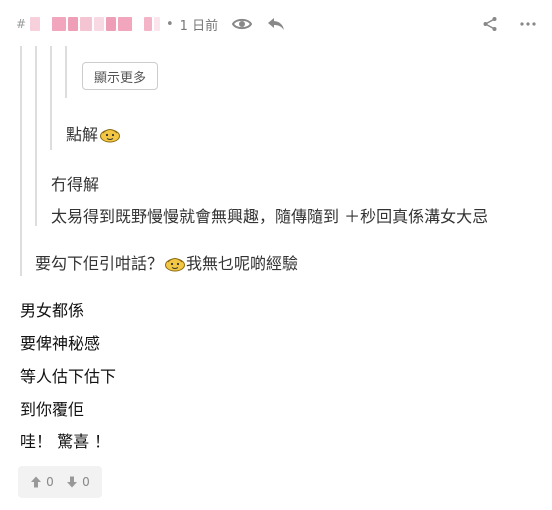  I want to click on comment-header: # • 1 日前, so click(280, 24).